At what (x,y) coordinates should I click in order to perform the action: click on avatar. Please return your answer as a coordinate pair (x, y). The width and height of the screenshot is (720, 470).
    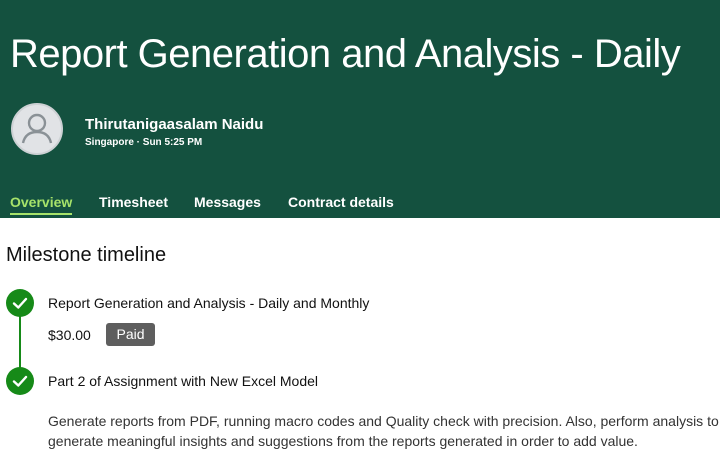
    Looking at the image, I should click on (37, 129).